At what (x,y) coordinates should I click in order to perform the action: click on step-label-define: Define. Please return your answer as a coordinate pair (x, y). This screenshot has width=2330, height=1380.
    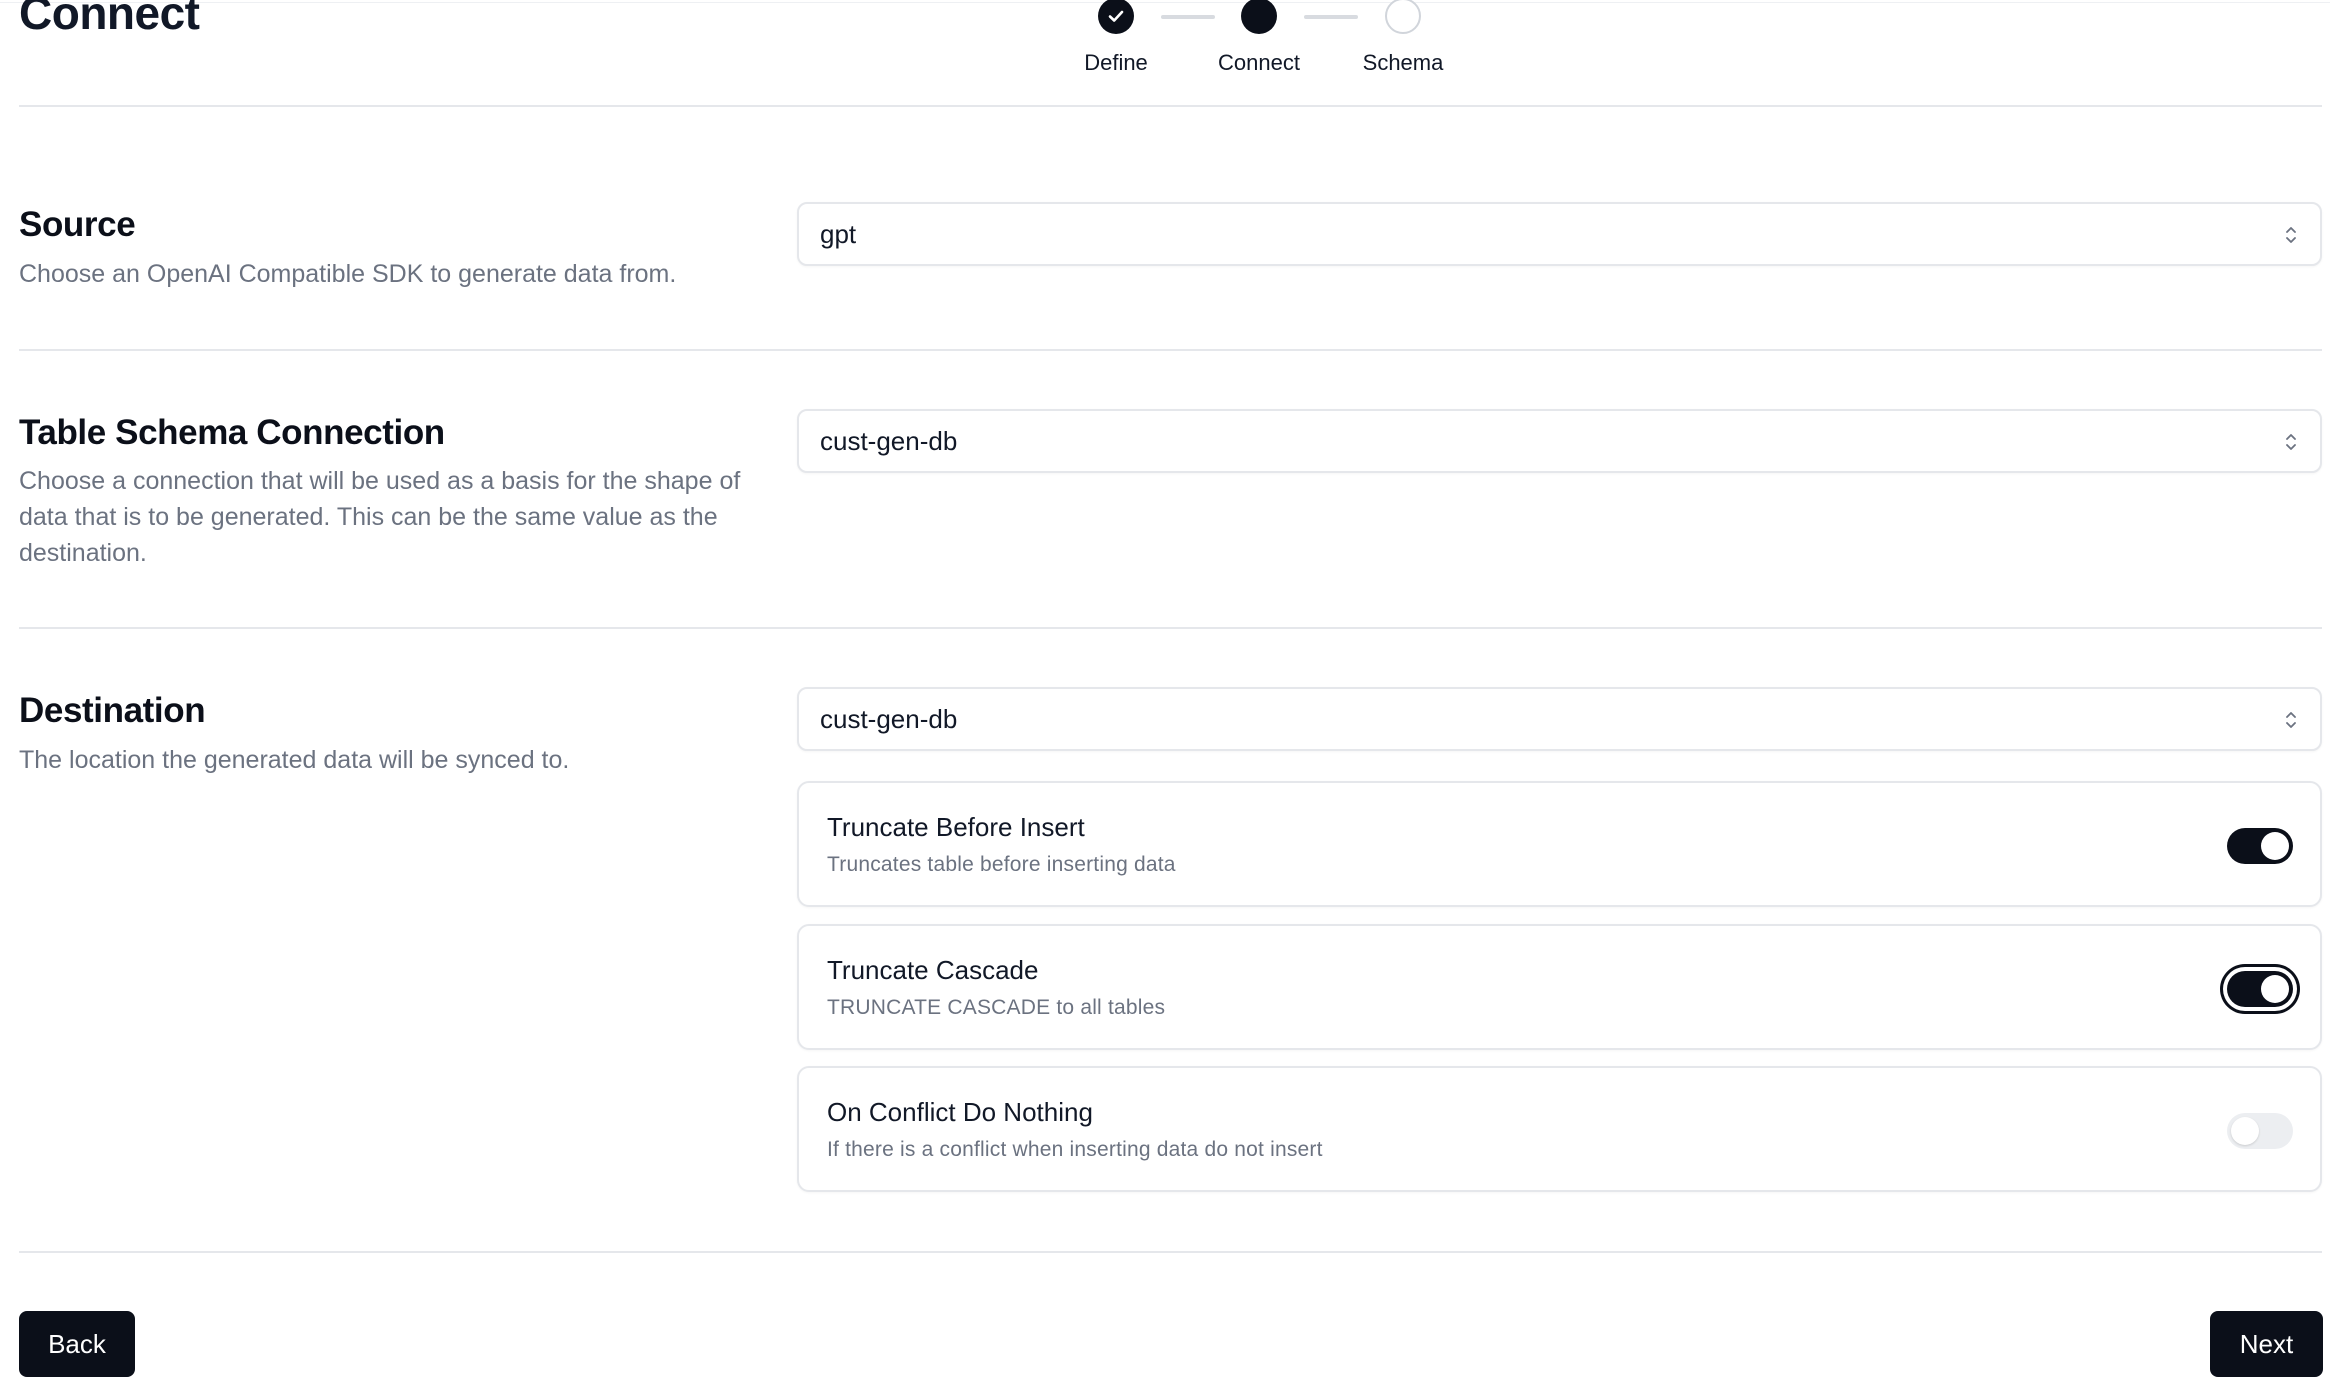
    Looking at the image, I should click on (1116, 62).